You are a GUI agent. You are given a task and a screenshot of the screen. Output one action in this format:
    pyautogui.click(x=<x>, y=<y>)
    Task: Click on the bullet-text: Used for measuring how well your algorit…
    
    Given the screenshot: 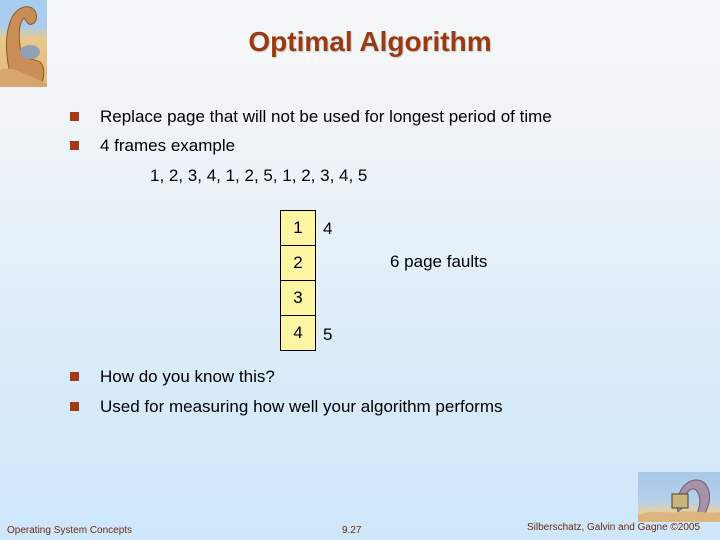 What is the action you would take?
    pyautogui.click(x=301, y=406)
    